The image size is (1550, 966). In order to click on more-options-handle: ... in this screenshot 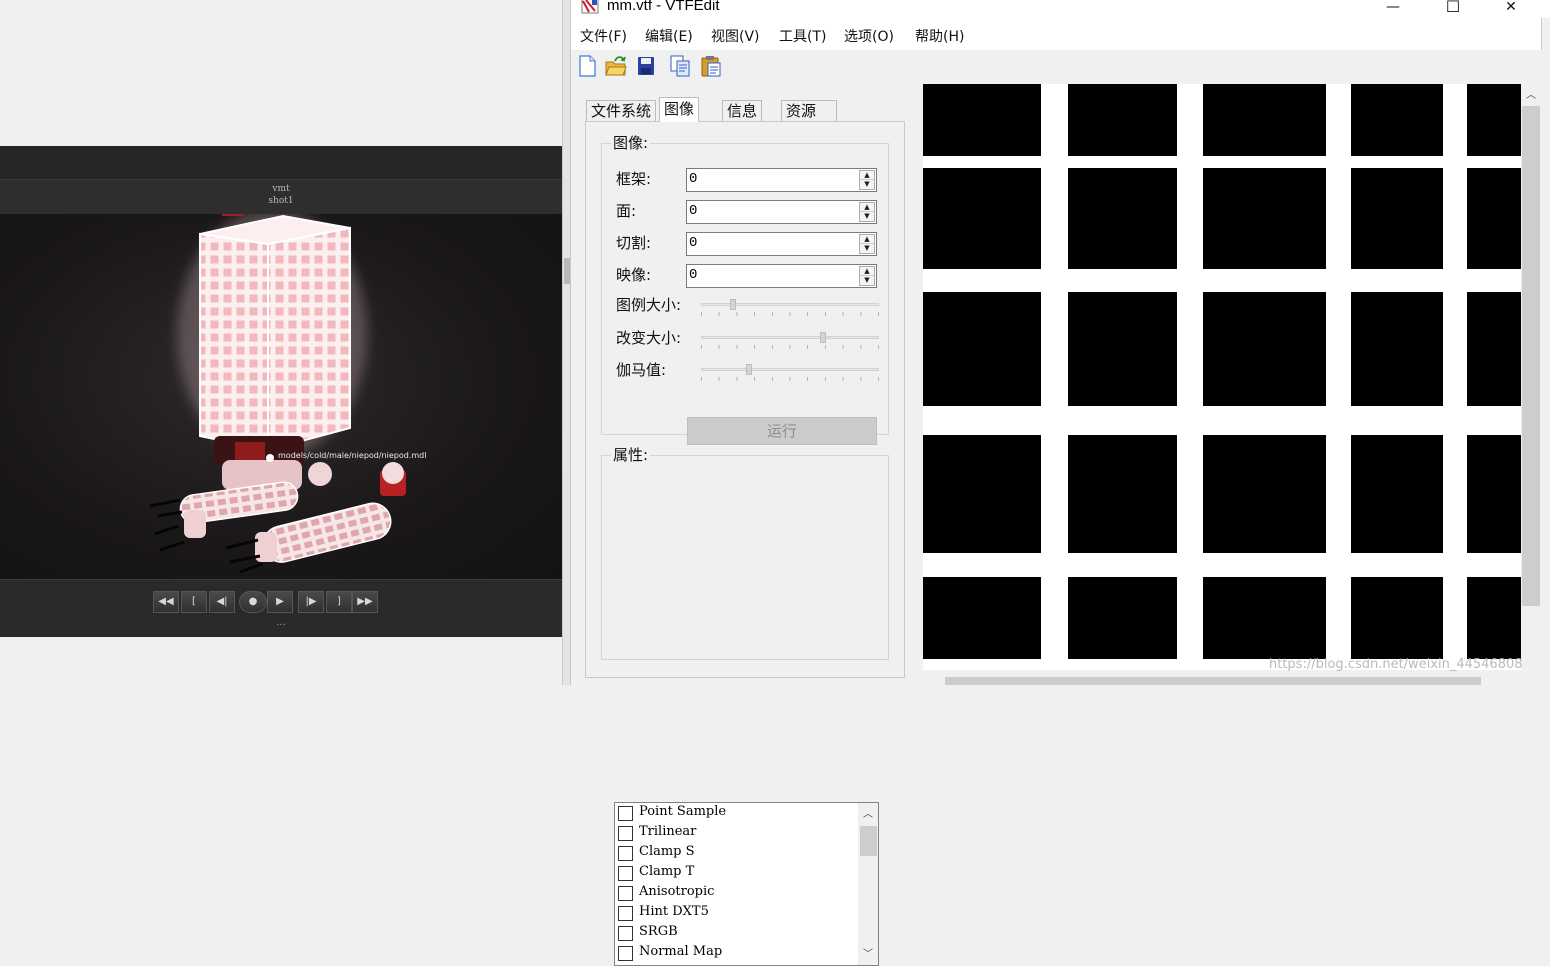, I will do `click(281, 623)`.